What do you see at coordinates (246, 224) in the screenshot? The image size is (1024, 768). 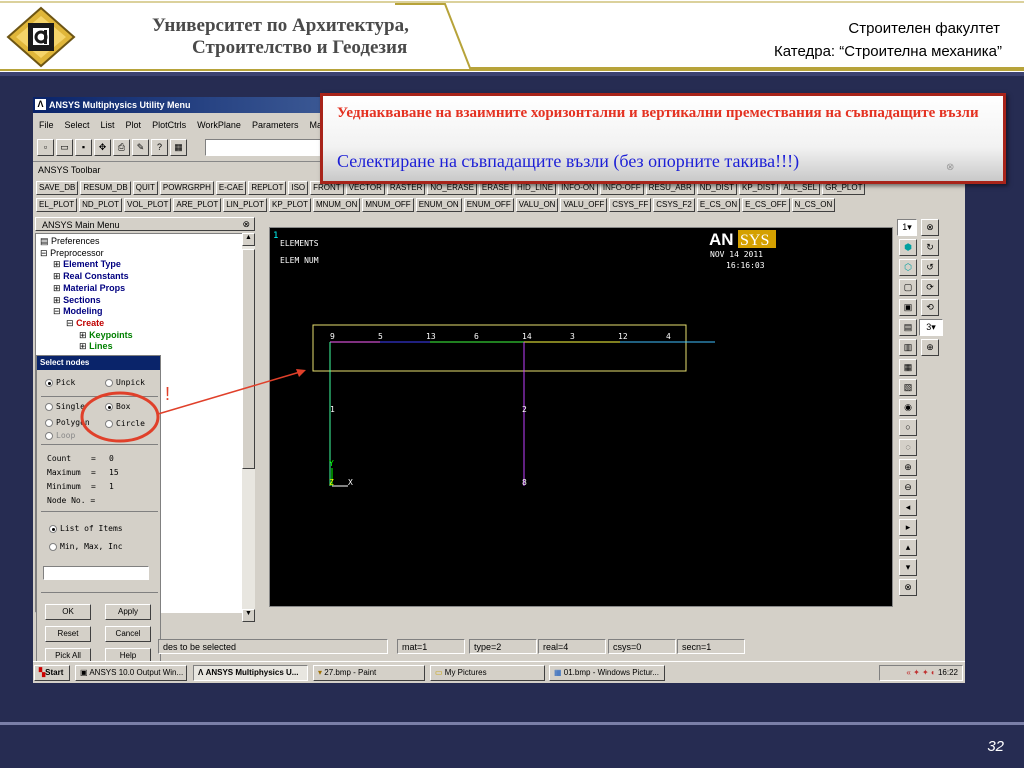 I see `collapse-icon: ⊗` at bounding box center [246, 224].